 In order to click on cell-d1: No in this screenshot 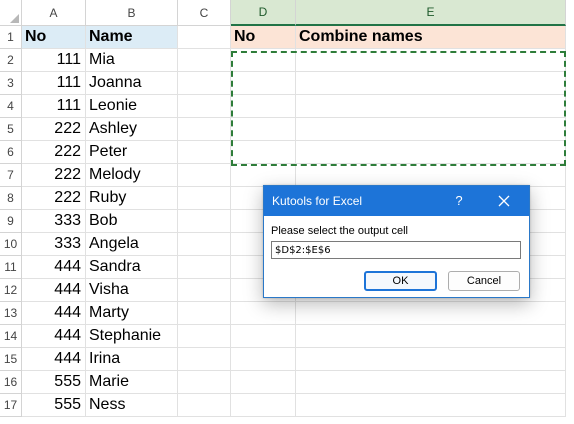, I will do `click(263, 37)`.